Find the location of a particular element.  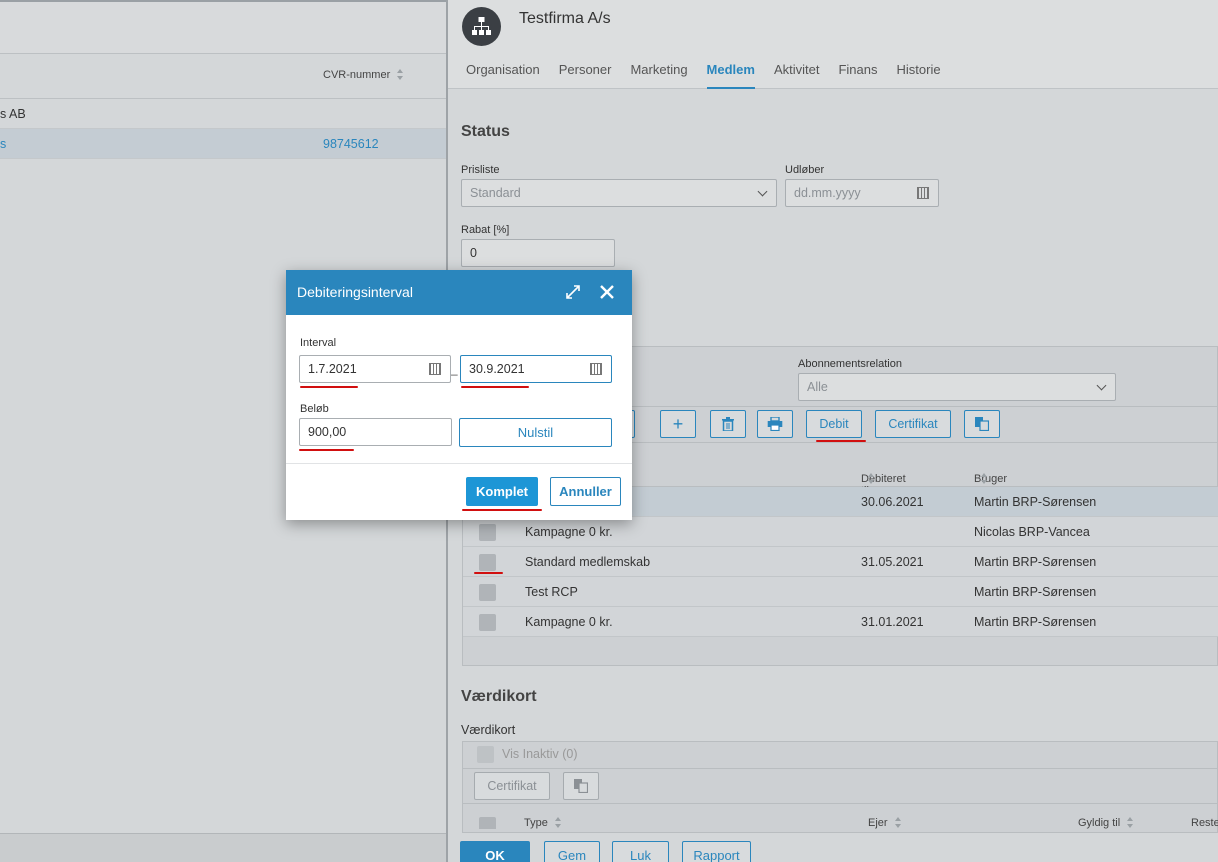

close-icon is located at coordinates (607, 292).